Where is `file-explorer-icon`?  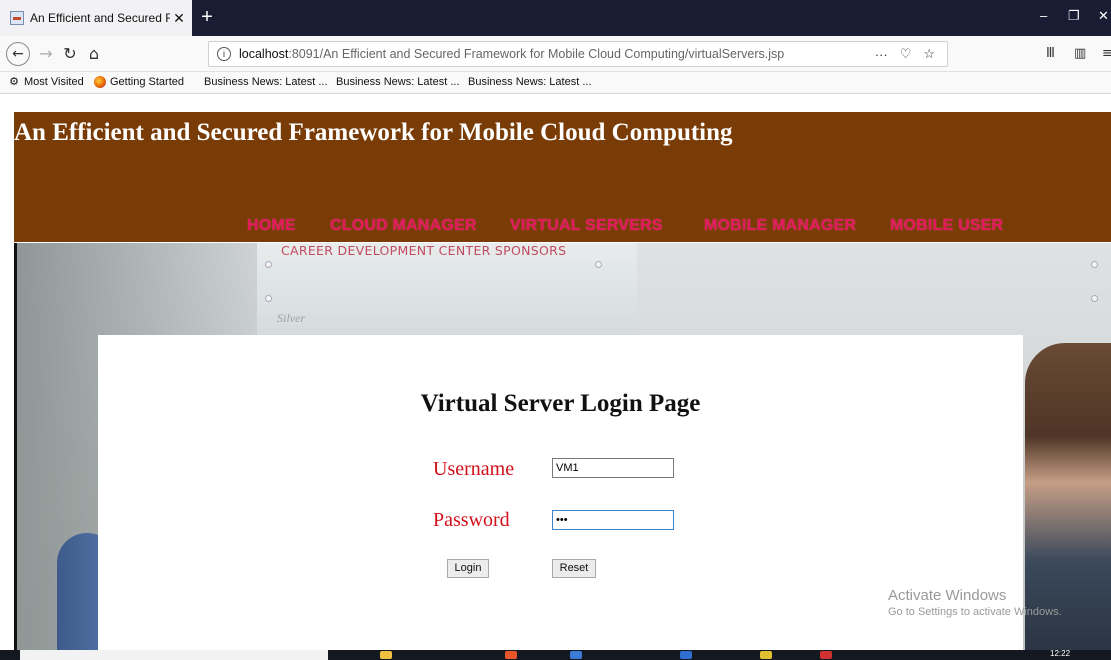
file-explorer-icon is located at coordinates (386, 655).